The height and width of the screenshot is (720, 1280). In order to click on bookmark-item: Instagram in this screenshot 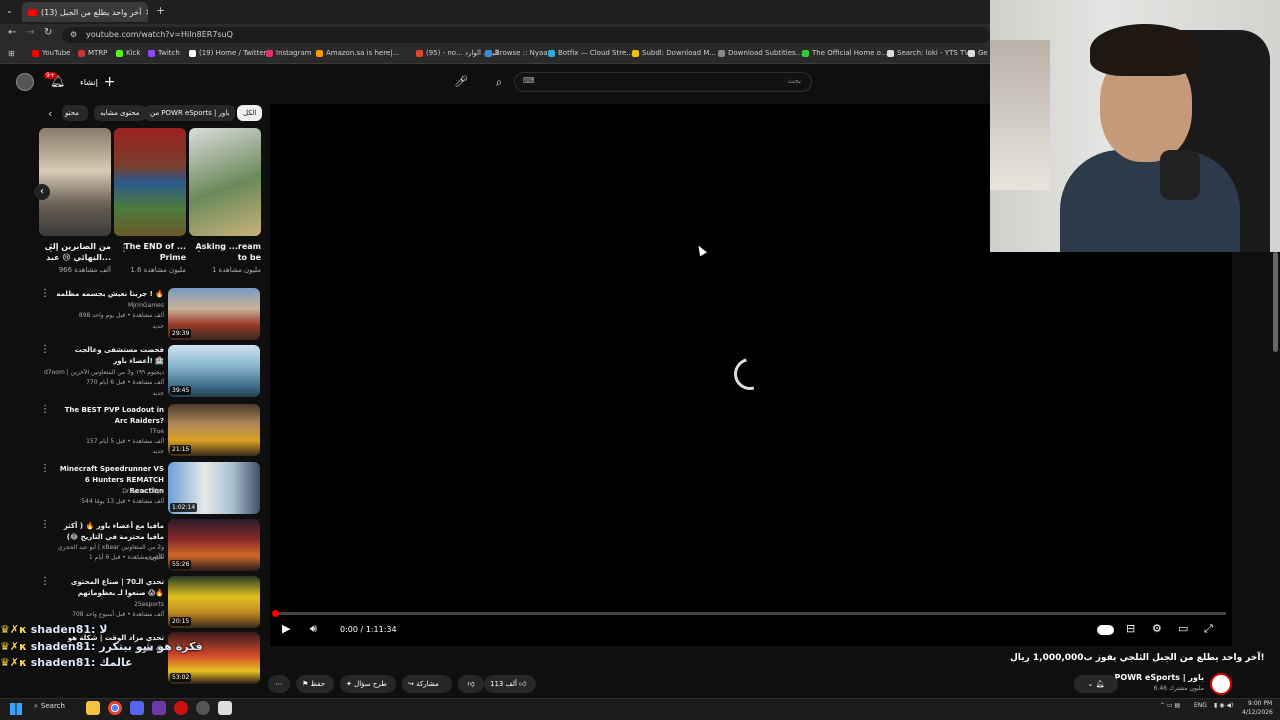, I will do `click(289, 53)`.